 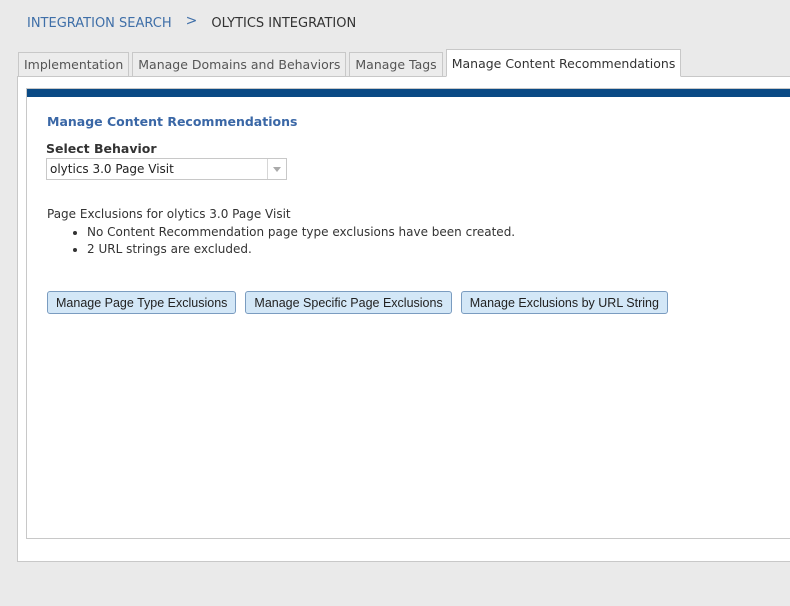 I want to click on tab-manage-domains-and-behaviors: Manage Domains and Behaviors, so click(x=239, y=64).